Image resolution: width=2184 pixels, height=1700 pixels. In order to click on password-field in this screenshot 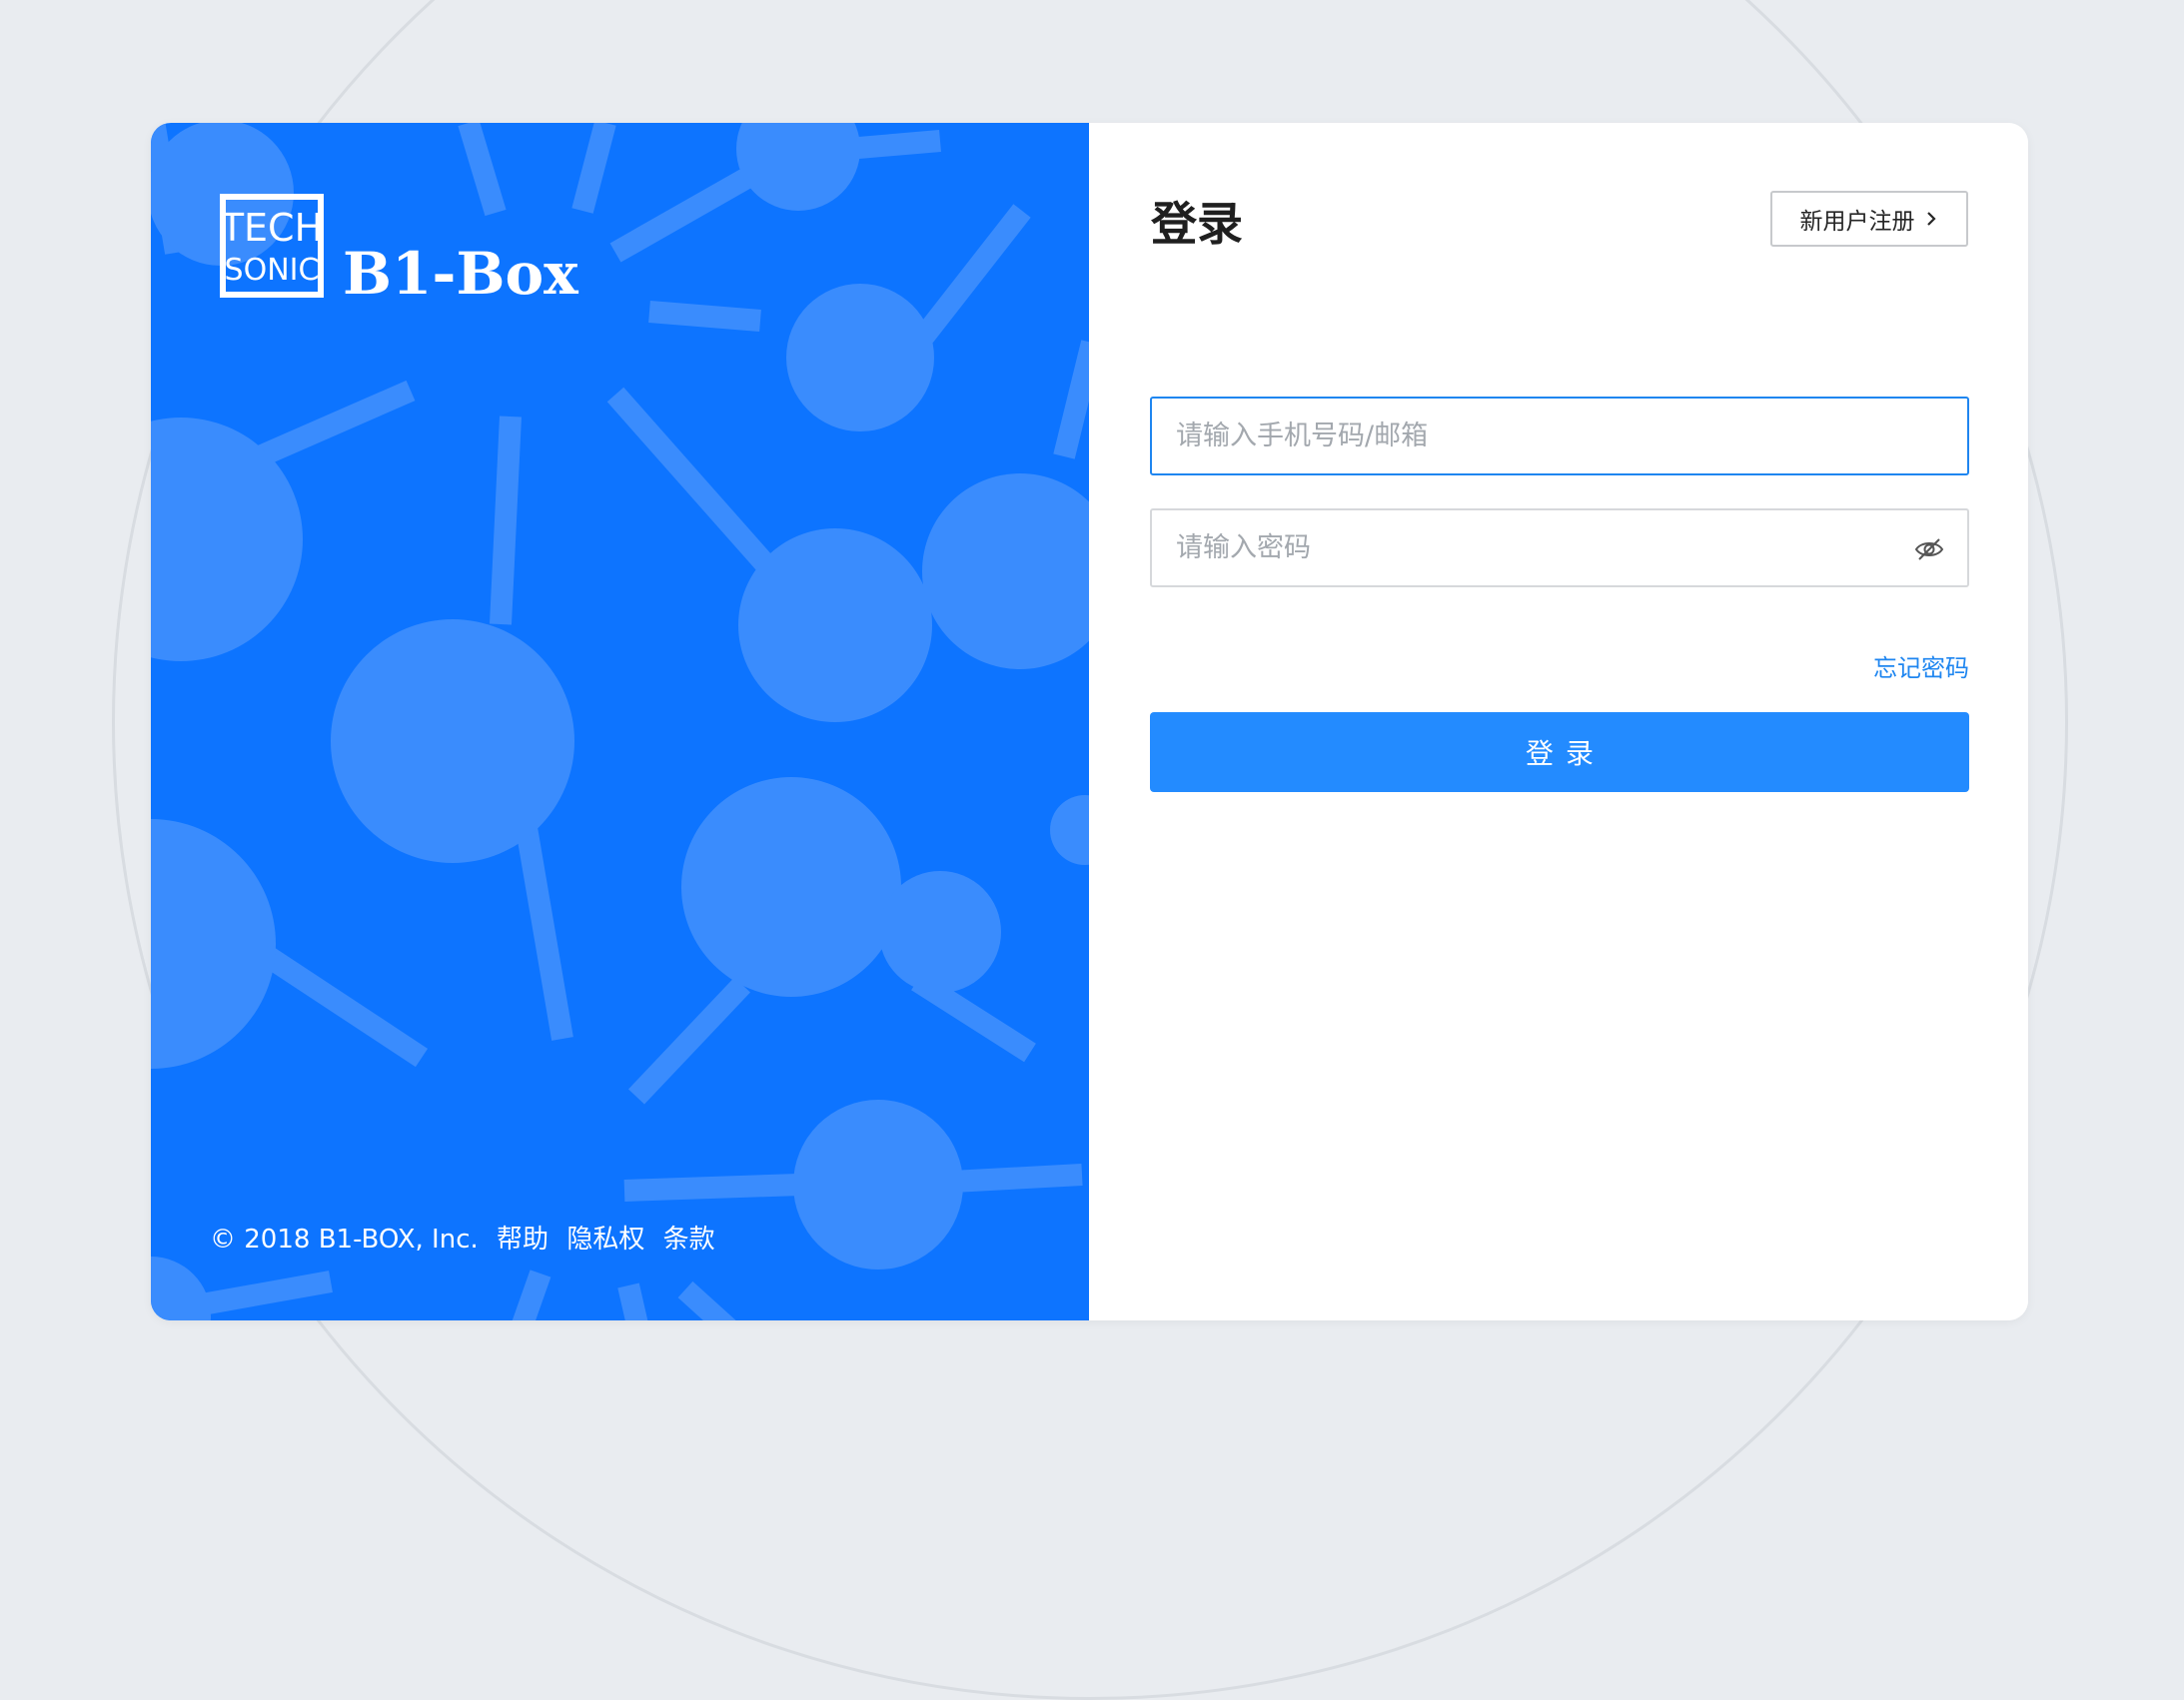, I will do `click(1559, 547)`.